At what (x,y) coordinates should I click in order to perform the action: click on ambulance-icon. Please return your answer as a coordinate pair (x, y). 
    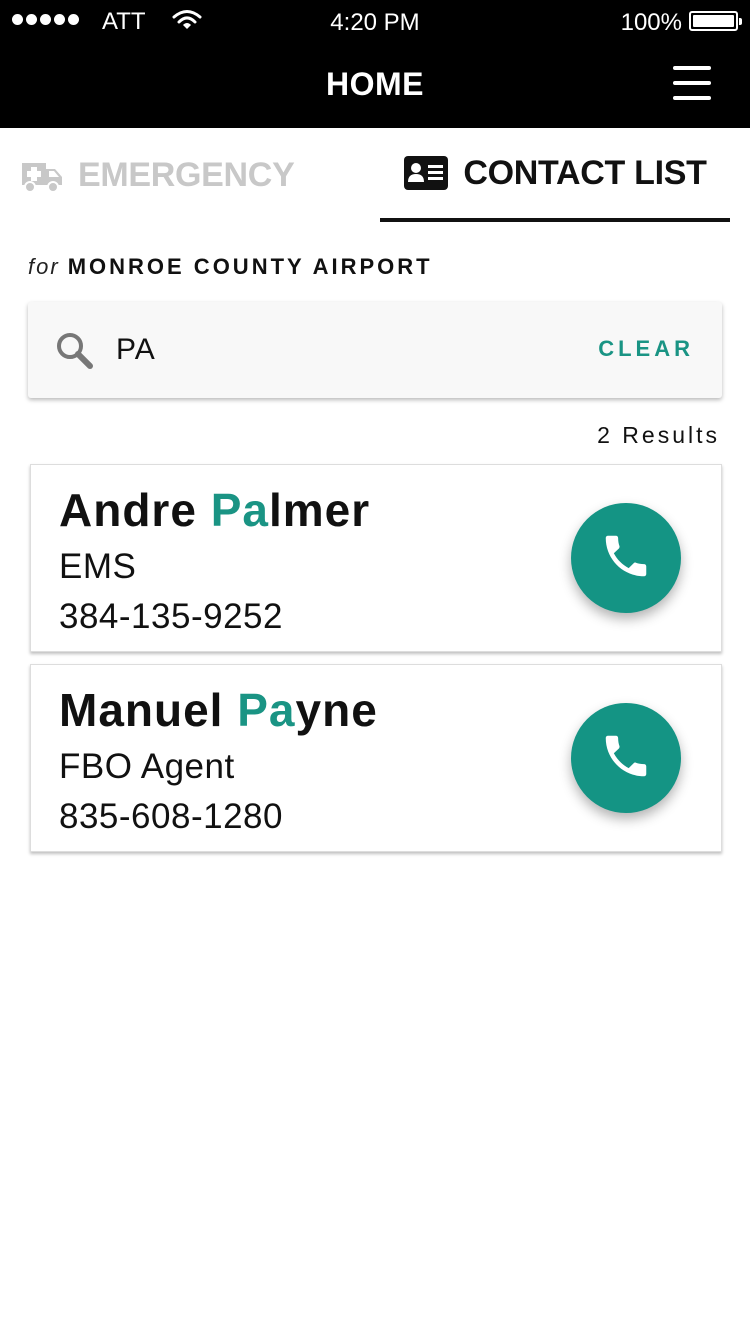
    Looking at the image, I should click on (42, 175).